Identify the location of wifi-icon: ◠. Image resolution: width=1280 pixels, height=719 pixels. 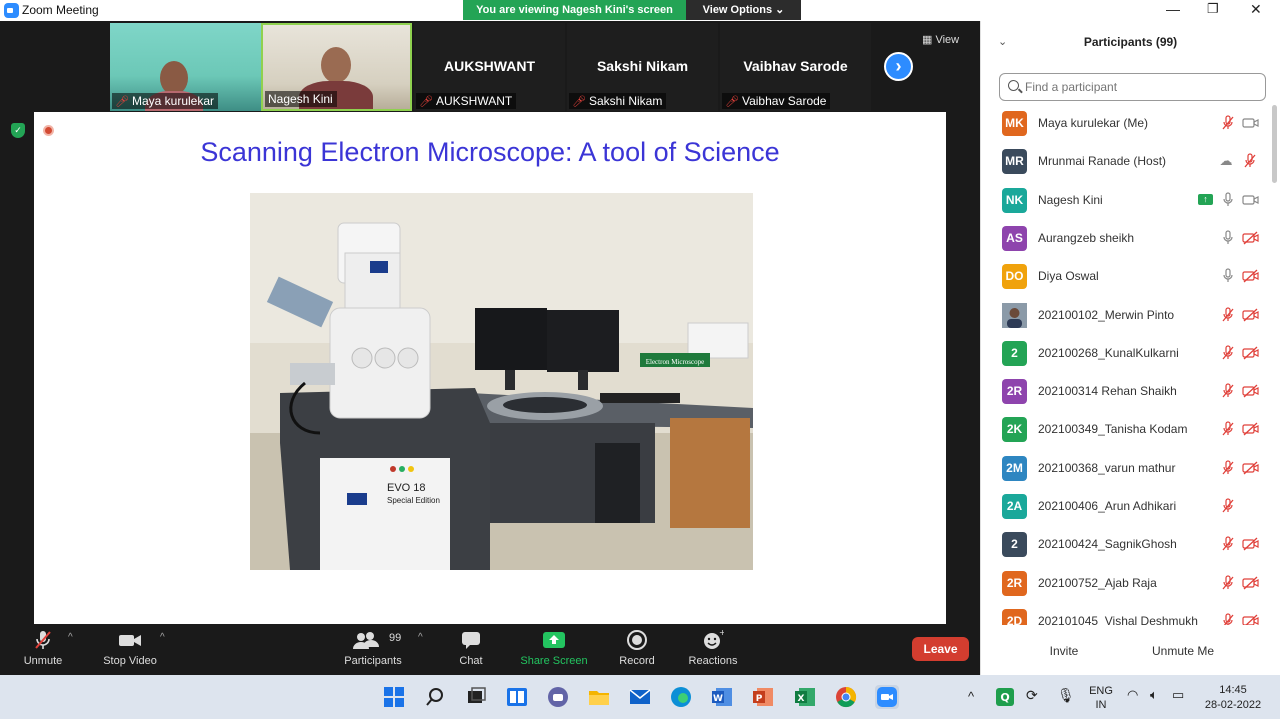
(1132, 695).